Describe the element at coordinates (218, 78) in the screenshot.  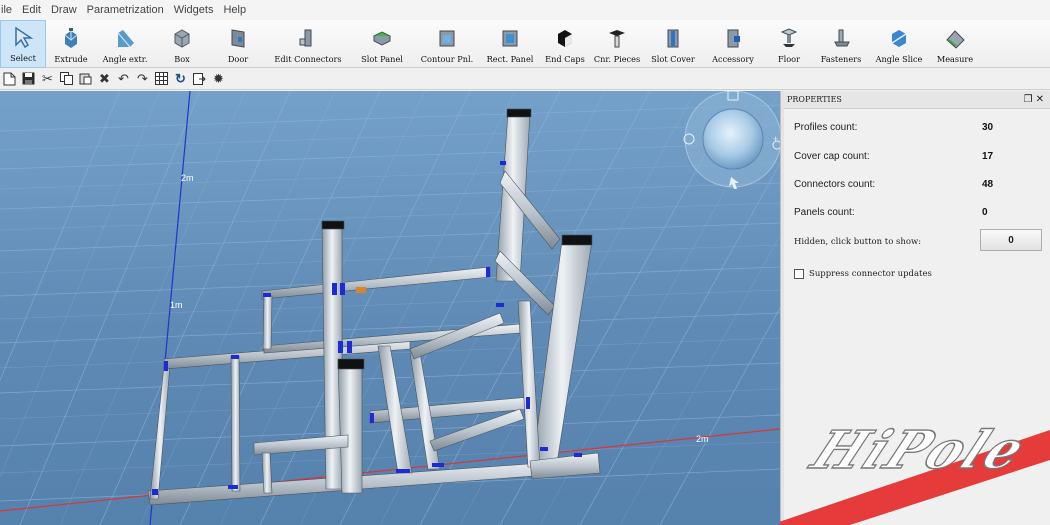
I see `bug-icon: ✹` at that location.